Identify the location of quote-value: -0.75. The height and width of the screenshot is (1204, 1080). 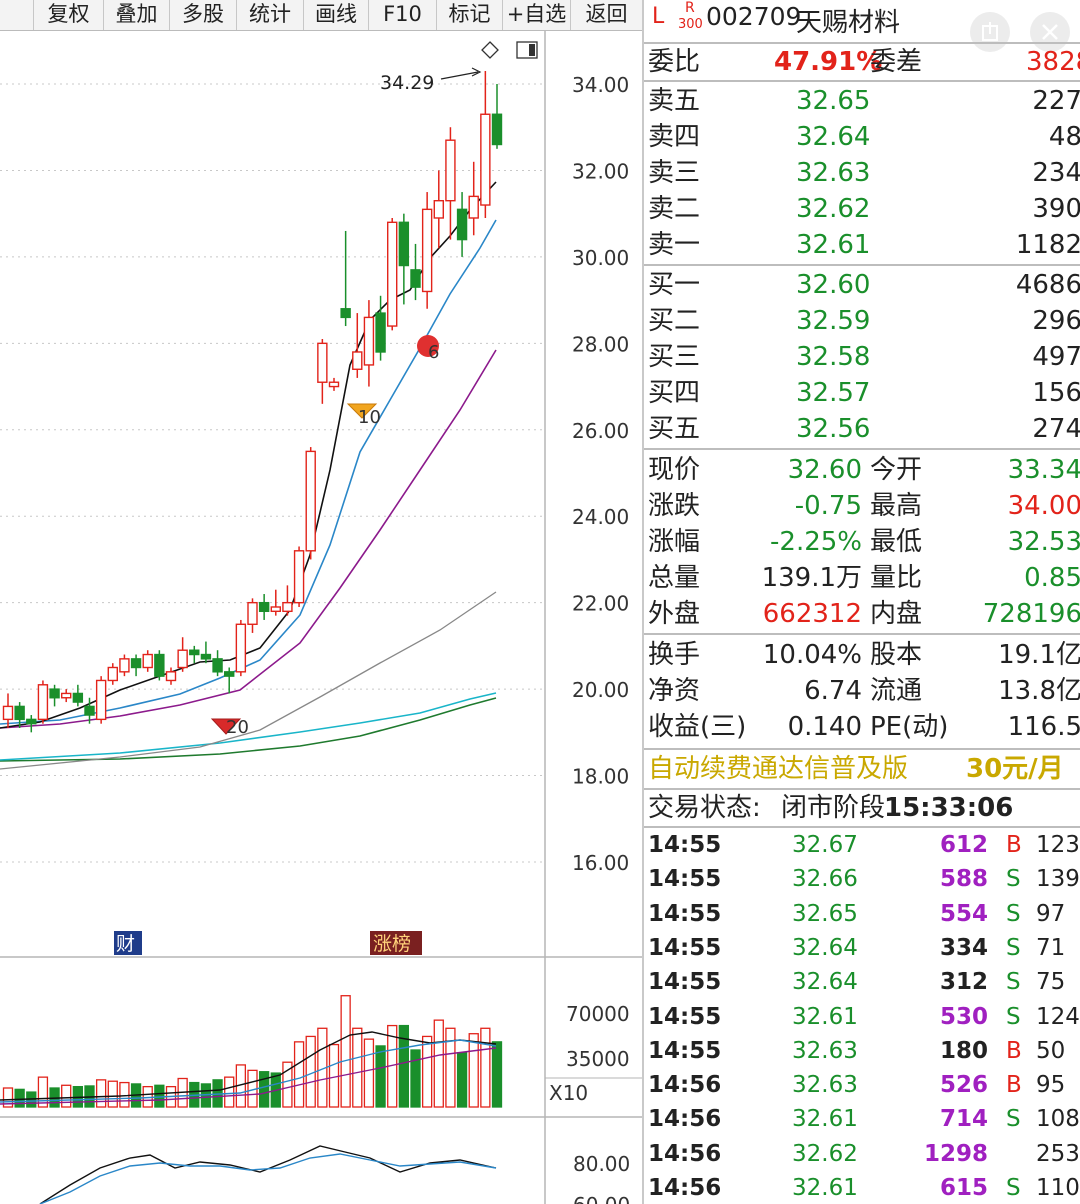
(828, 506).